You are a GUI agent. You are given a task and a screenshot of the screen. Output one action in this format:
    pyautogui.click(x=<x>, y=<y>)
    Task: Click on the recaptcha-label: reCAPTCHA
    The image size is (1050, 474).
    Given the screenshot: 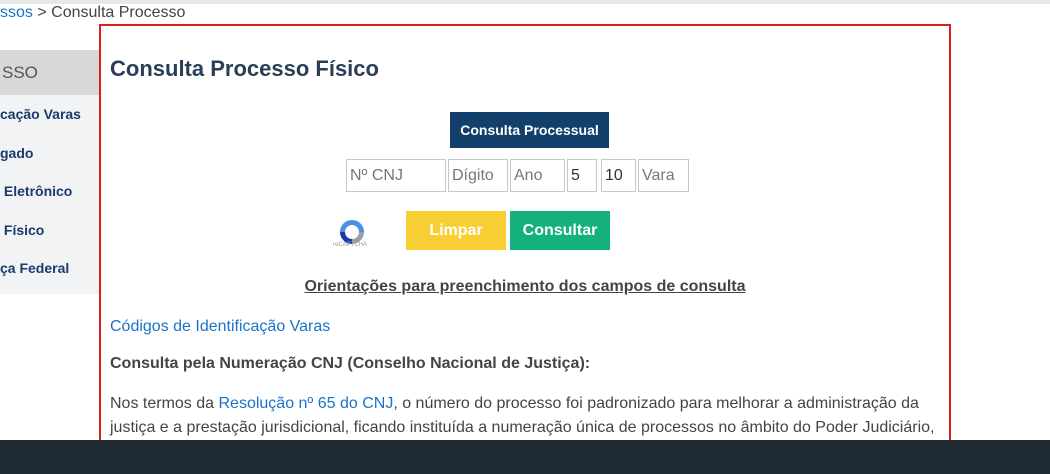 What is the action you would take?
    pyautogui.click(x=350, y=245)
    